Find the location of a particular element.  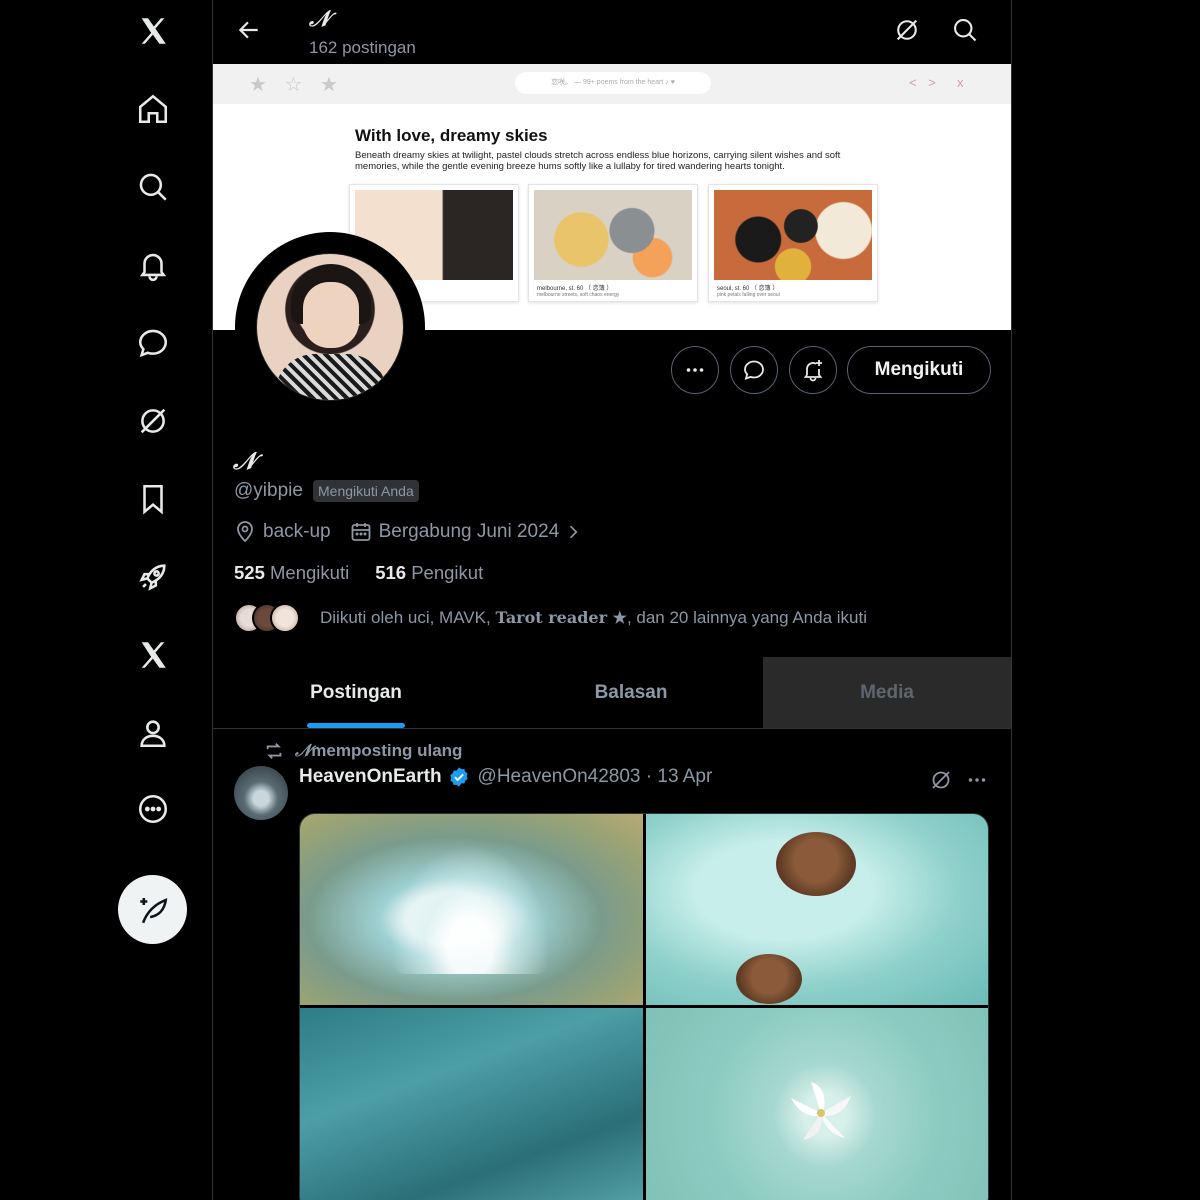

tab-label: Media is located at coordinates (887, 692).